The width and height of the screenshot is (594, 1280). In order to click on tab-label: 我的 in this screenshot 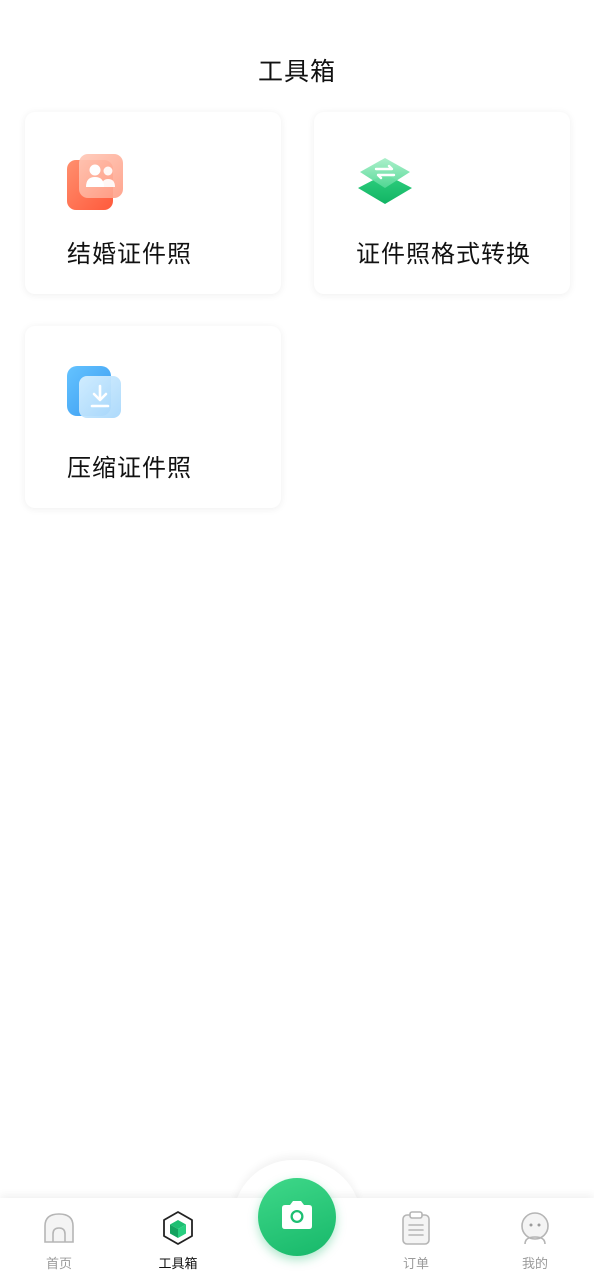, I will do `click(534, 1264)`.